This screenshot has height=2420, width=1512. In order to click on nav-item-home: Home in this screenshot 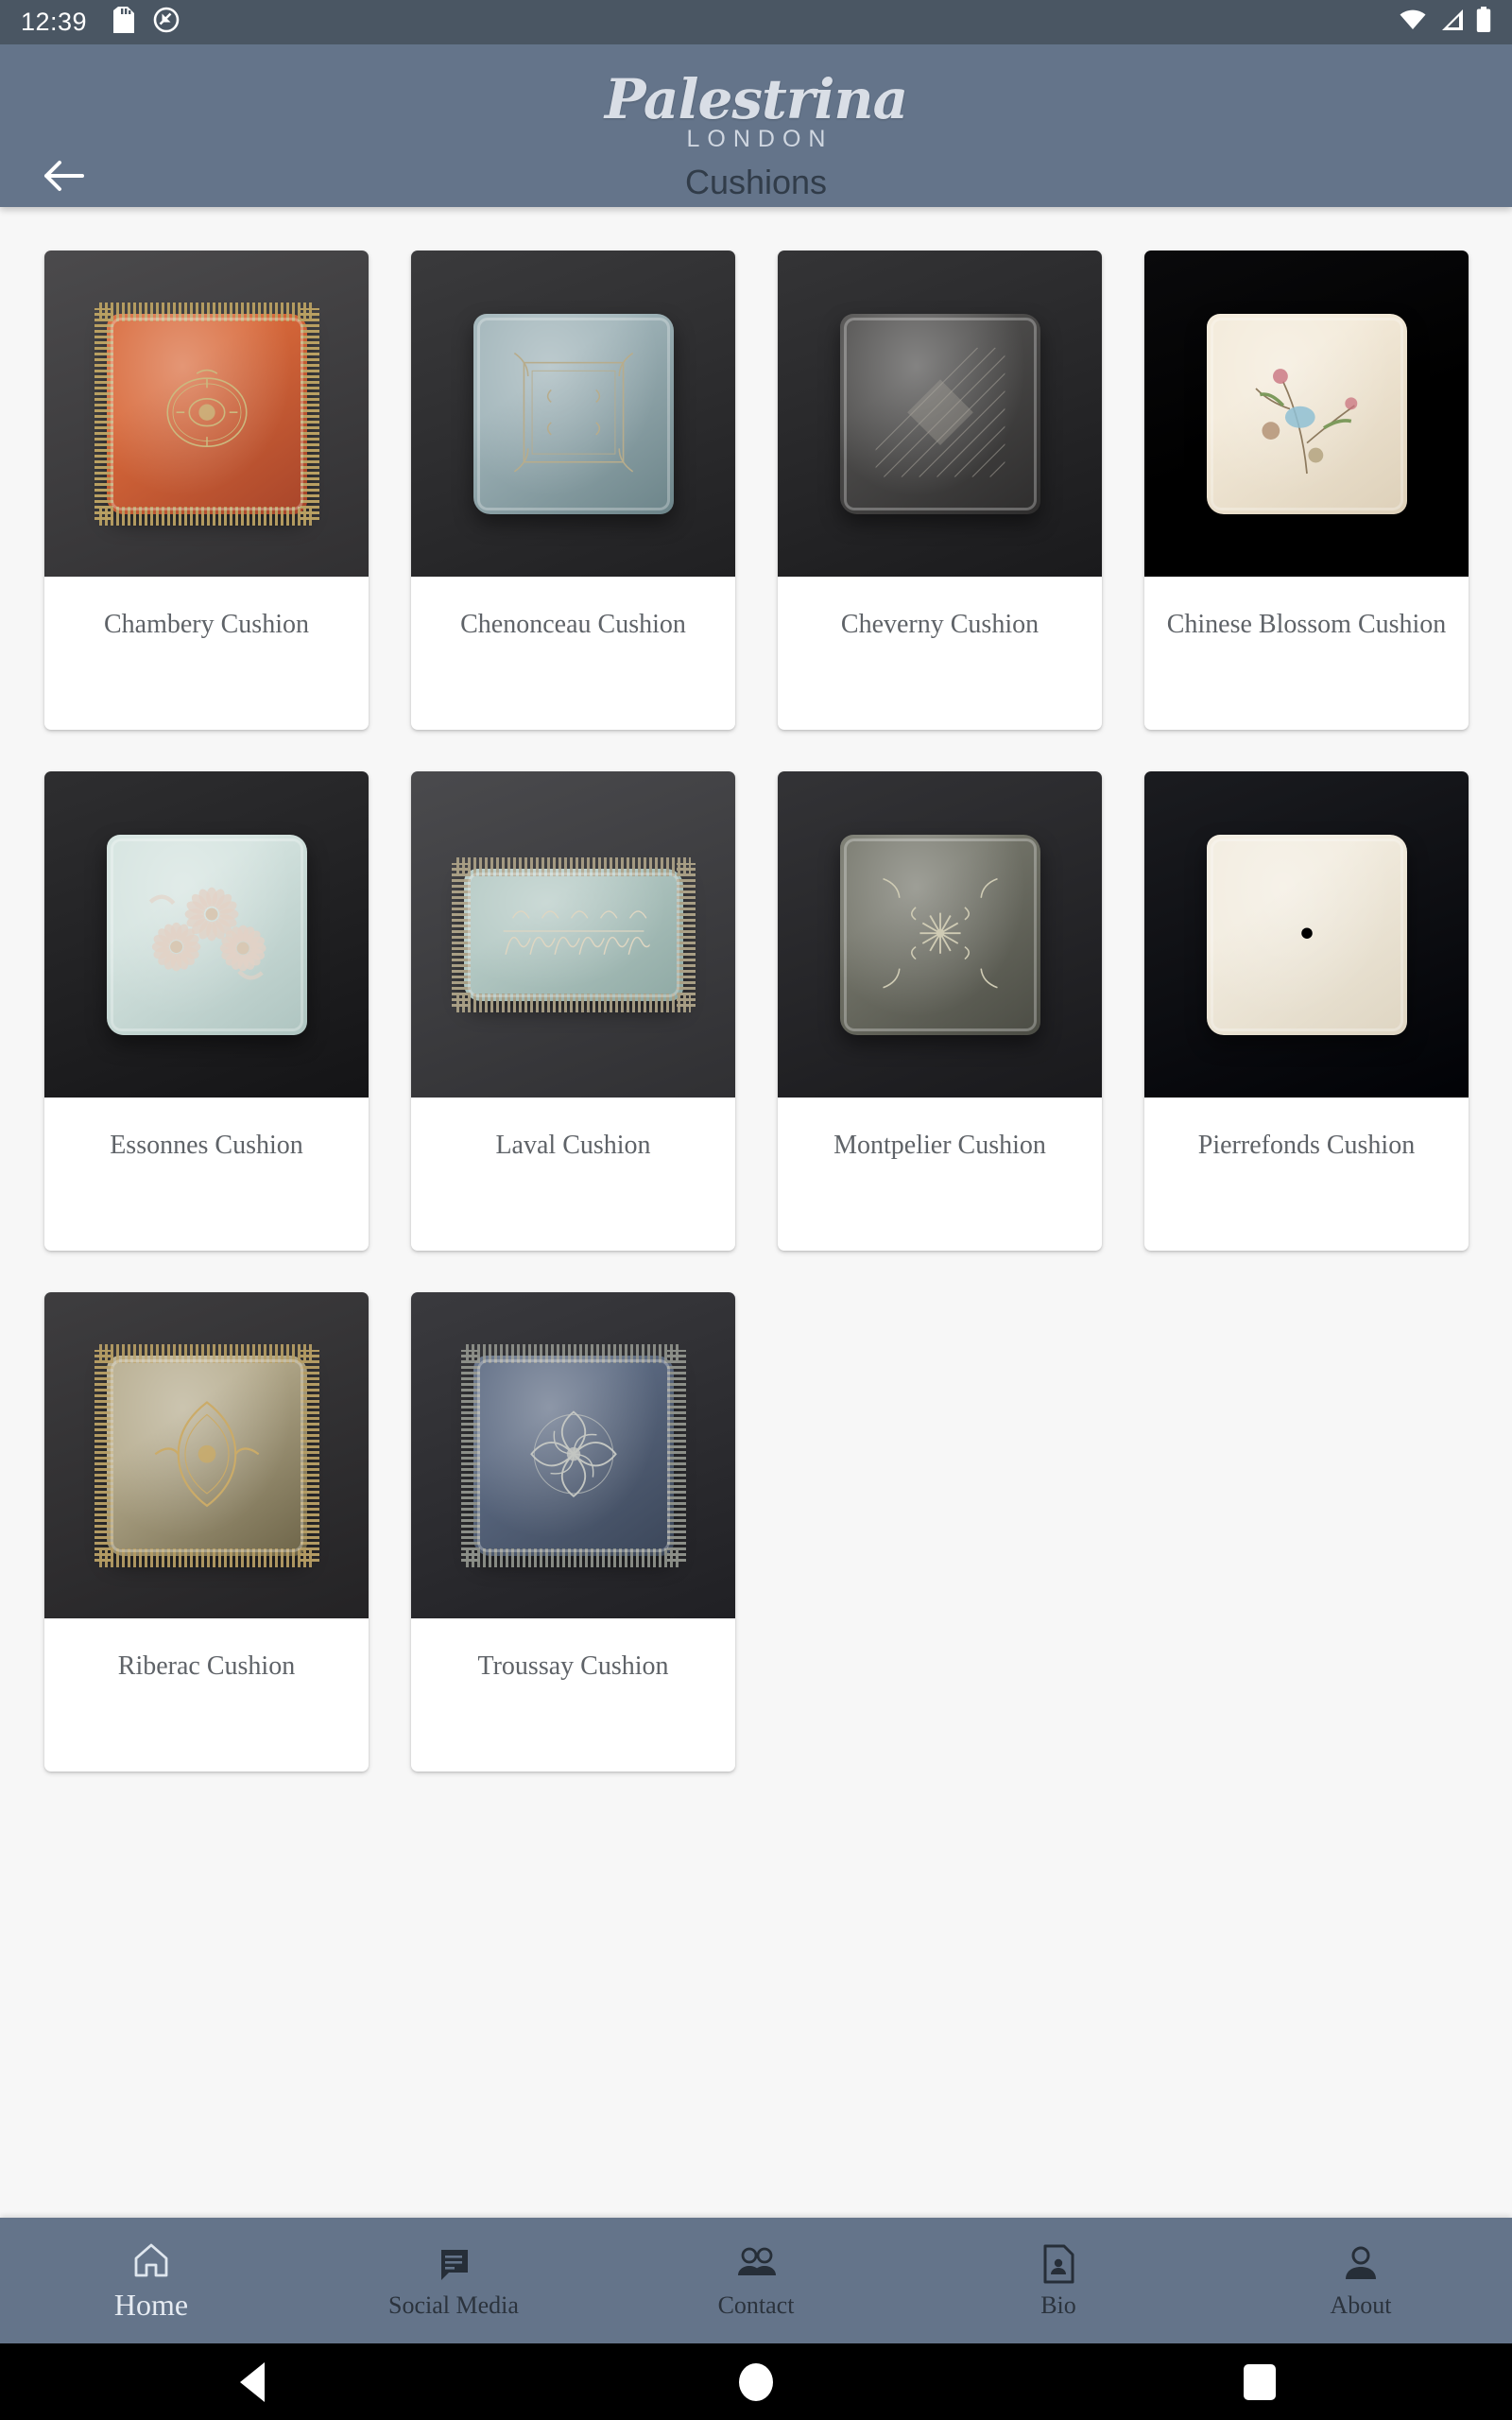, I will do `click(151, 2280)`.